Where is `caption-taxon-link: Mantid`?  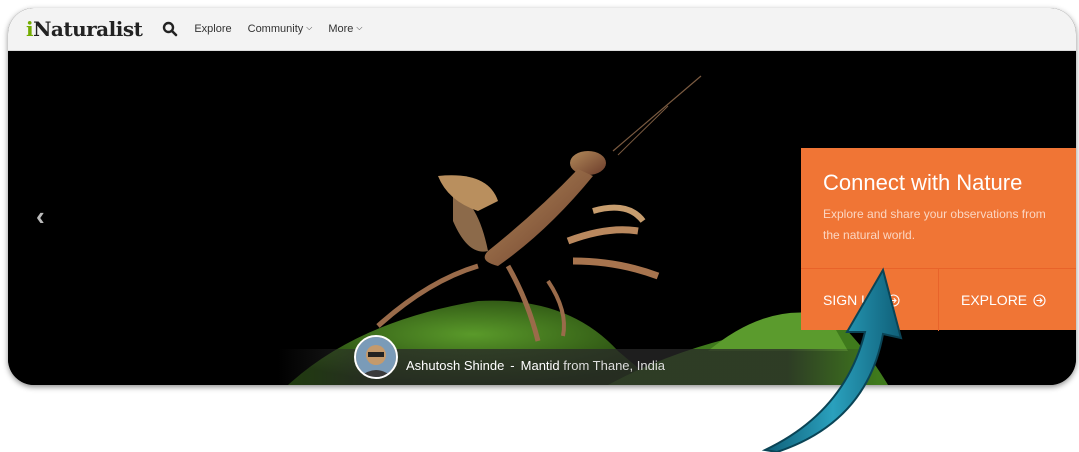
caption-taxon-link: Mantid is located at coordinates (540, 365).